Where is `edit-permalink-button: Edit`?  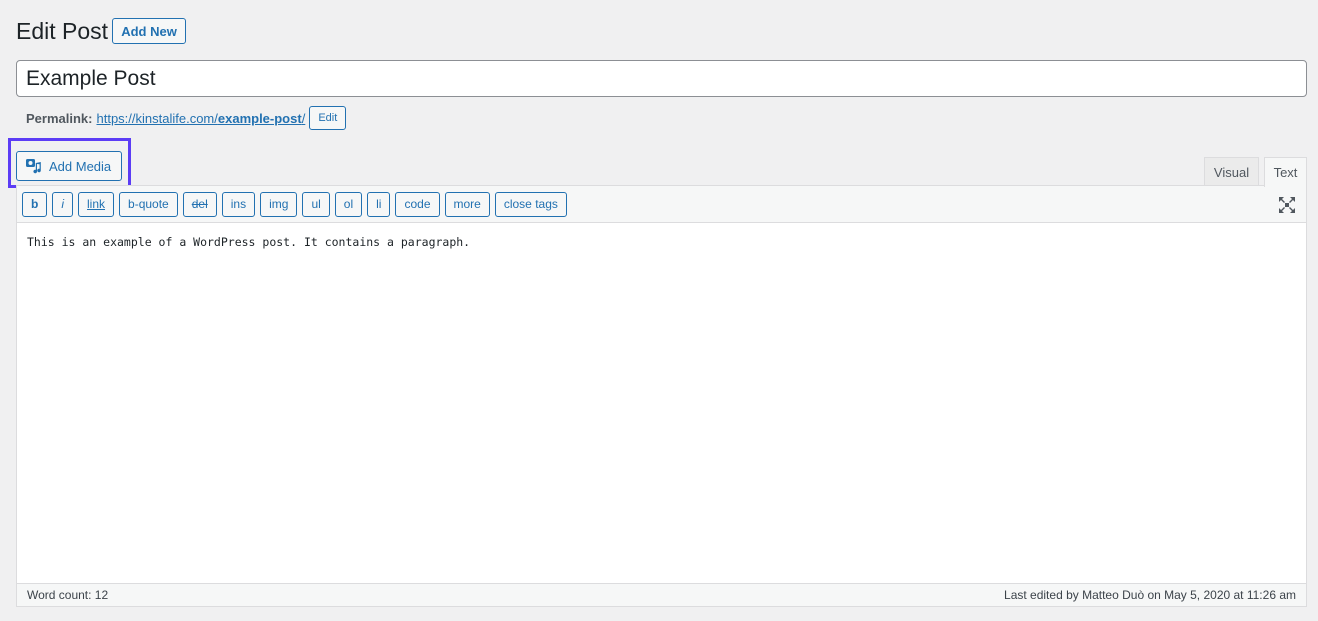 edit-permalink-button: Edit is located at coordinates (328, 118).